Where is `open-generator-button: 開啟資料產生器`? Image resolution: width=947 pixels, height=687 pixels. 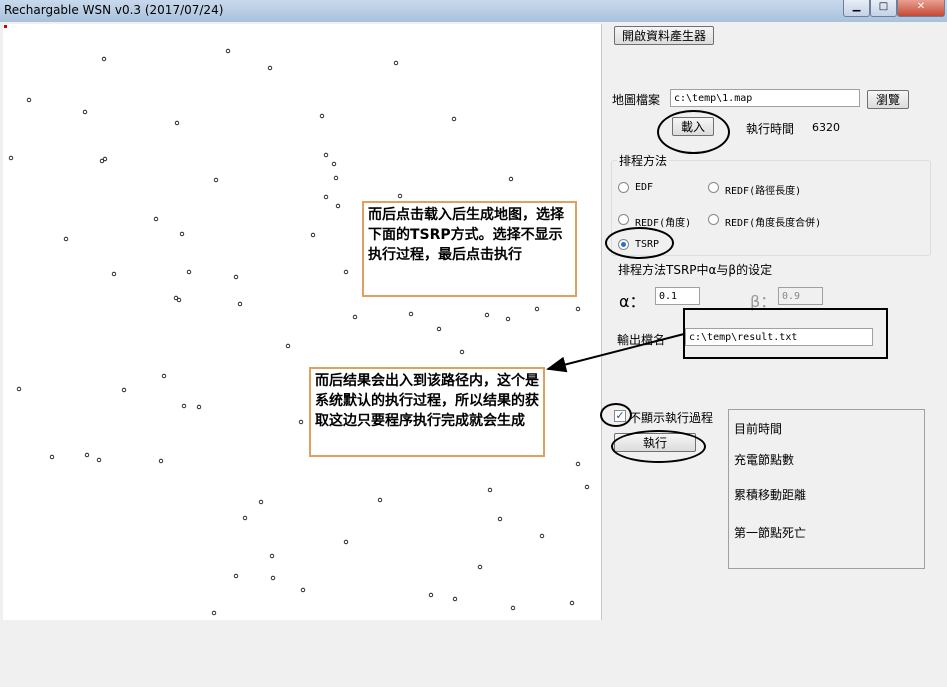
open-generator-button: 開啟資料產生器 is located at coordinates (664, 35).